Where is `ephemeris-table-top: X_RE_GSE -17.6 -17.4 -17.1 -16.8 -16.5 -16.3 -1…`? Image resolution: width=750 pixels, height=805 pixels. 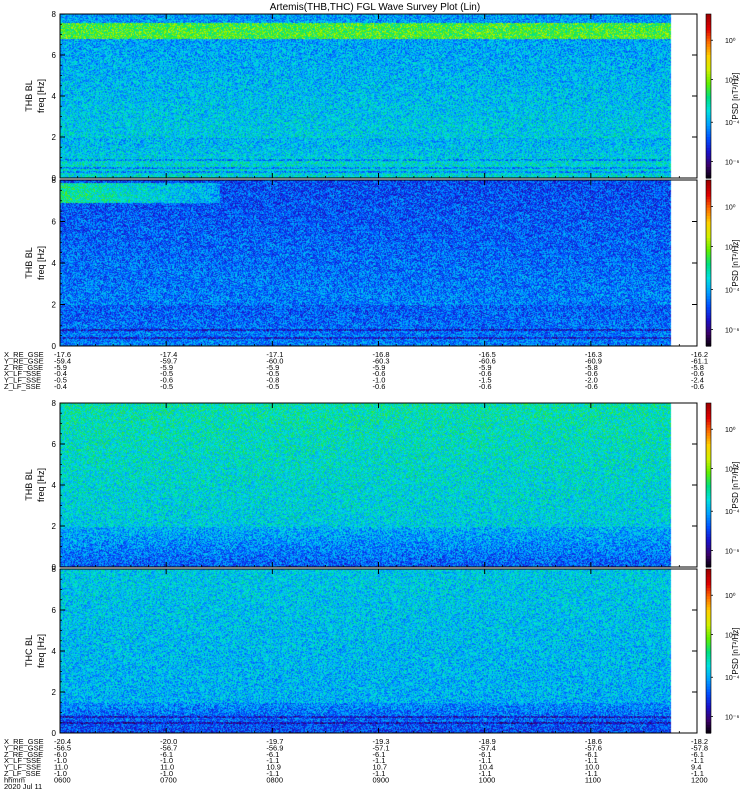 ephemeris-table-top: X_RE_GSE -17.6 -17.4 -17.1 -16.8 -16.5 -16.3 -1… is located at coordinates (356, 370).